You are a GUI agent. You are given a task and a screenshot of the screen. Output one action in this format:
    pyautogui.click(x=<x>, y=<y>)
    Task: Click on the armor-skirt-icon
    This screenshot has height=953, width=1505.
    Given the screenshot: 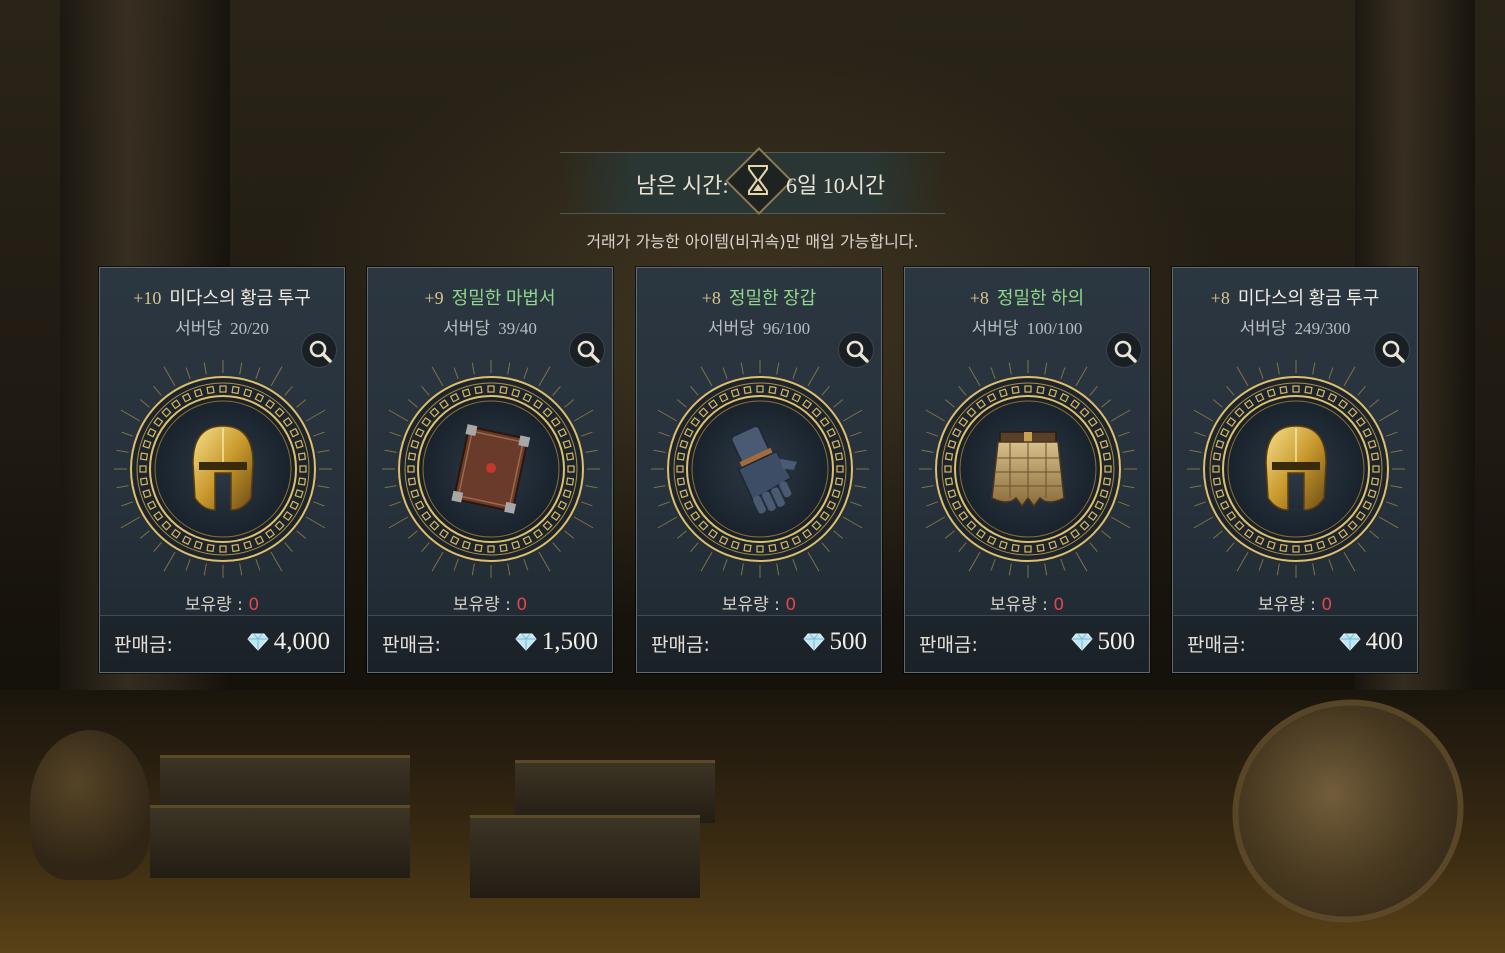 What is the action you would take?
    pyautogui.click(x=1028, y=468)
    